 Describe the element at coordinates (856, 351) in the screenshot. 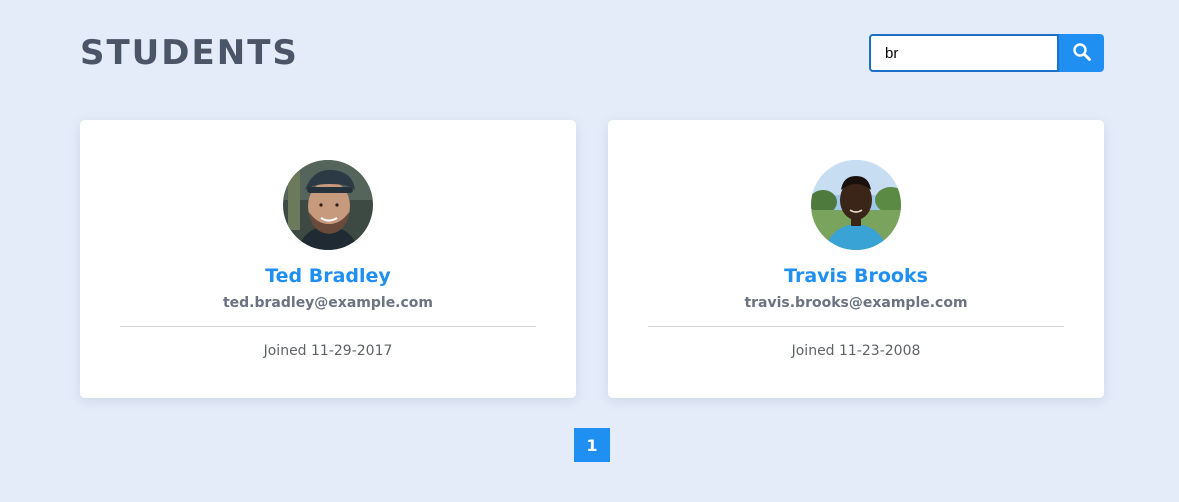

I see `joined-date: Joined 11-23-2008` at that location.